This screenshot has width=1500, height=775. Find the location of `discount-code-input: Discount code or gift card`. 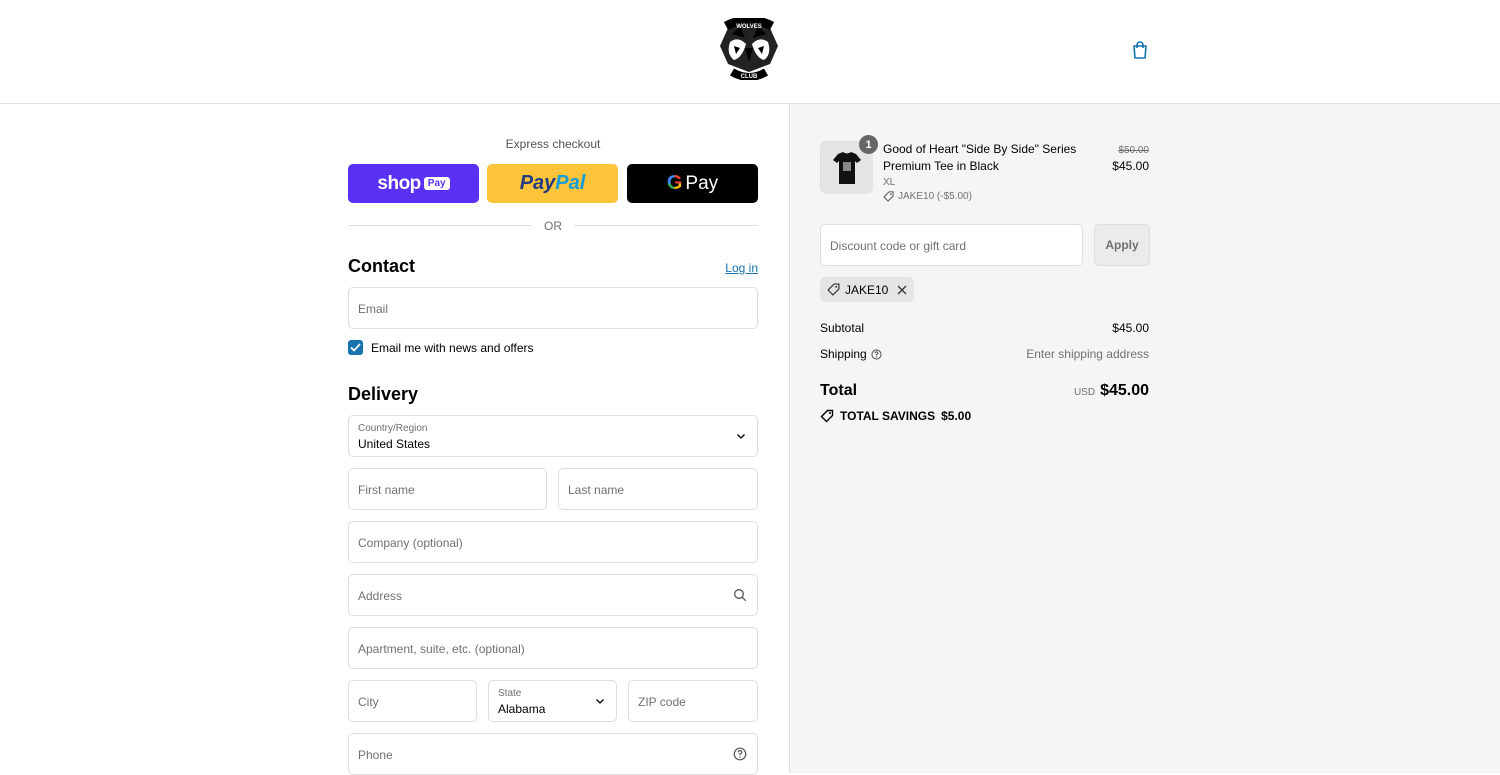

discount-code-input: Discount code or gift card is located at coordinates (951, 245).